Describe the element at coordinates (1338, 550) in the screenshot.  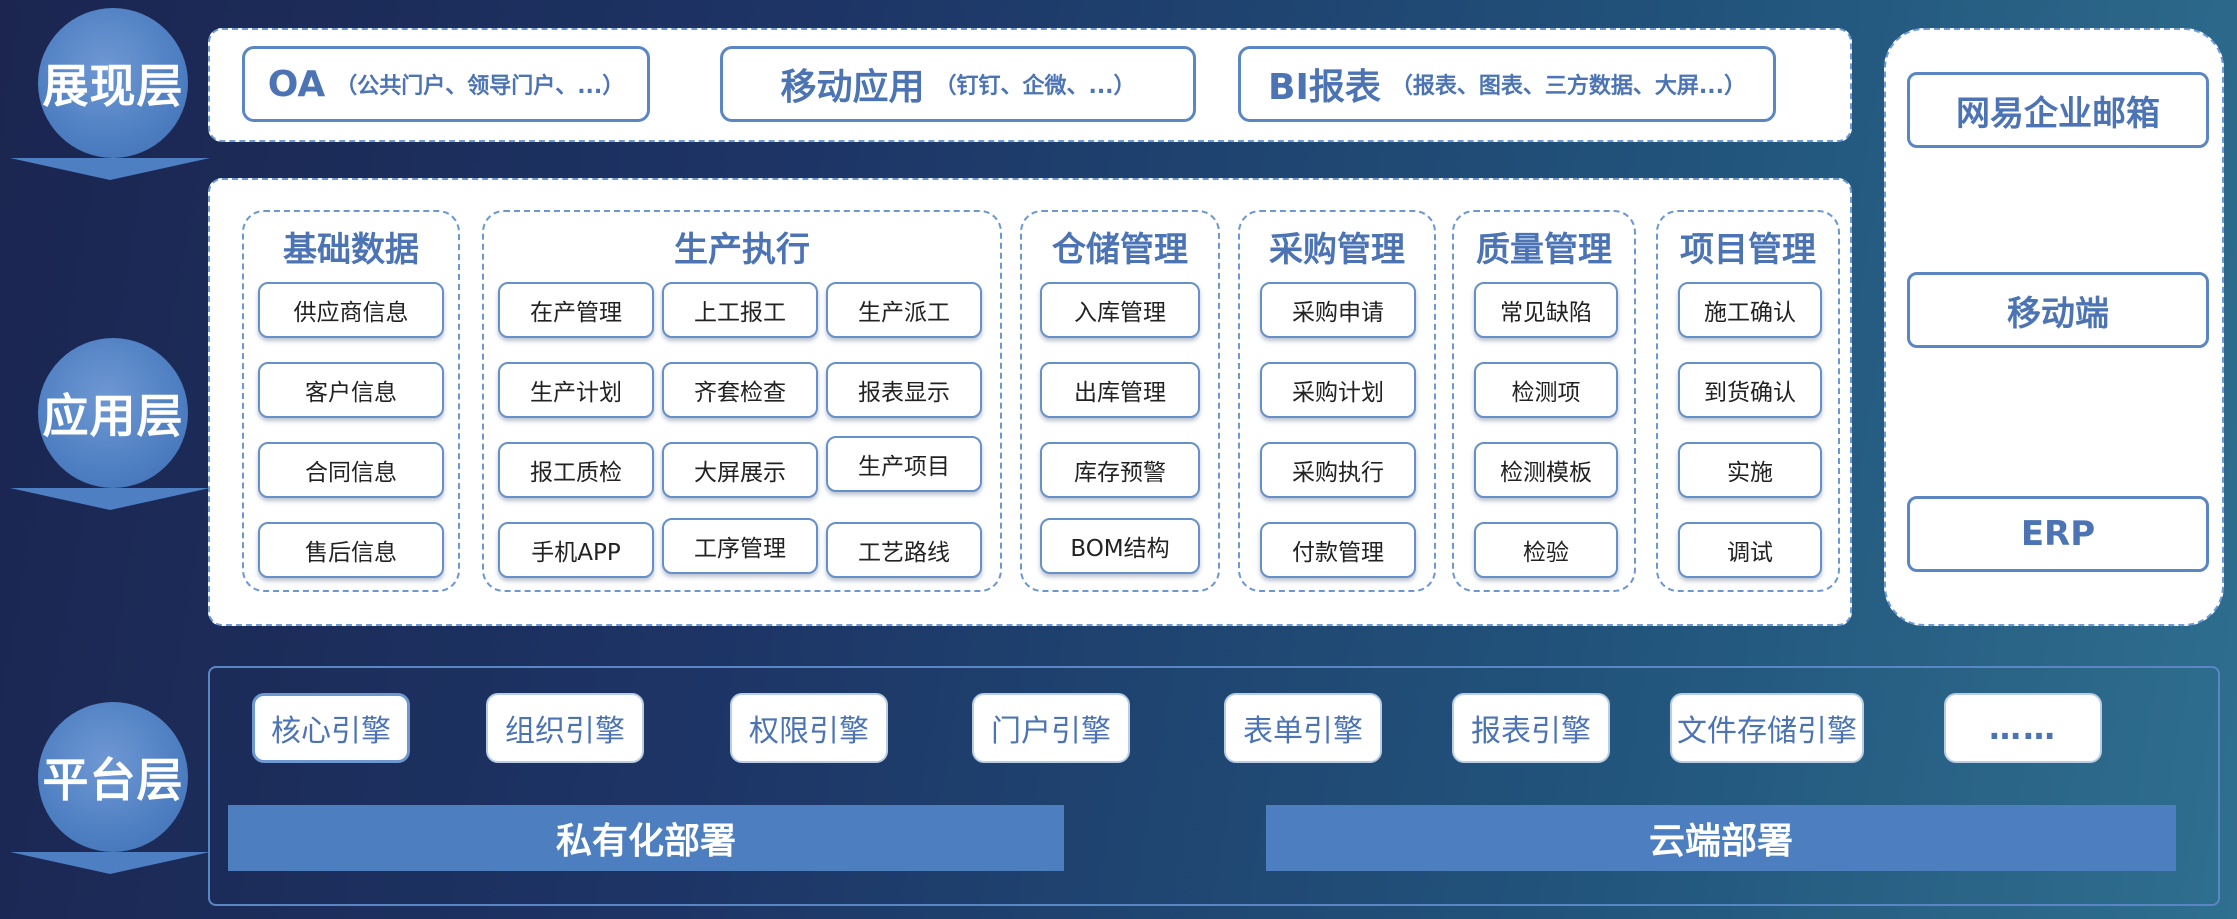
I see `module-button: 付款管理` at that location.